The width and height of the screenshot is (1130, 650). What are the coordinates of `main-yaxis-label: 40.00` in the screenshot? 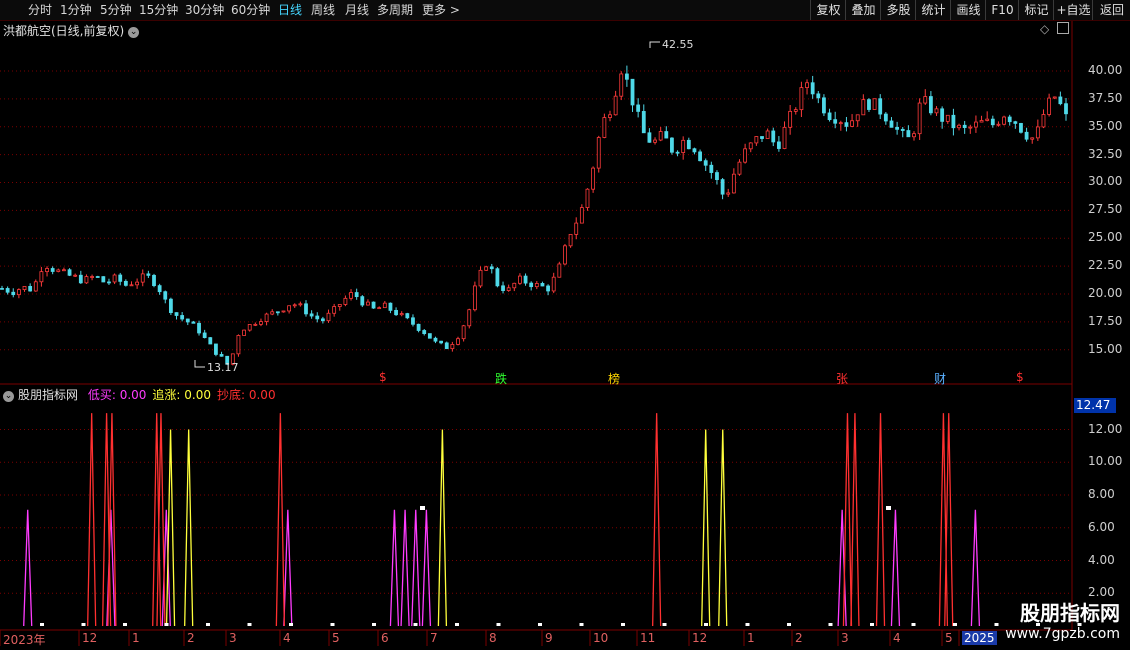 It's located at (1105, 69).